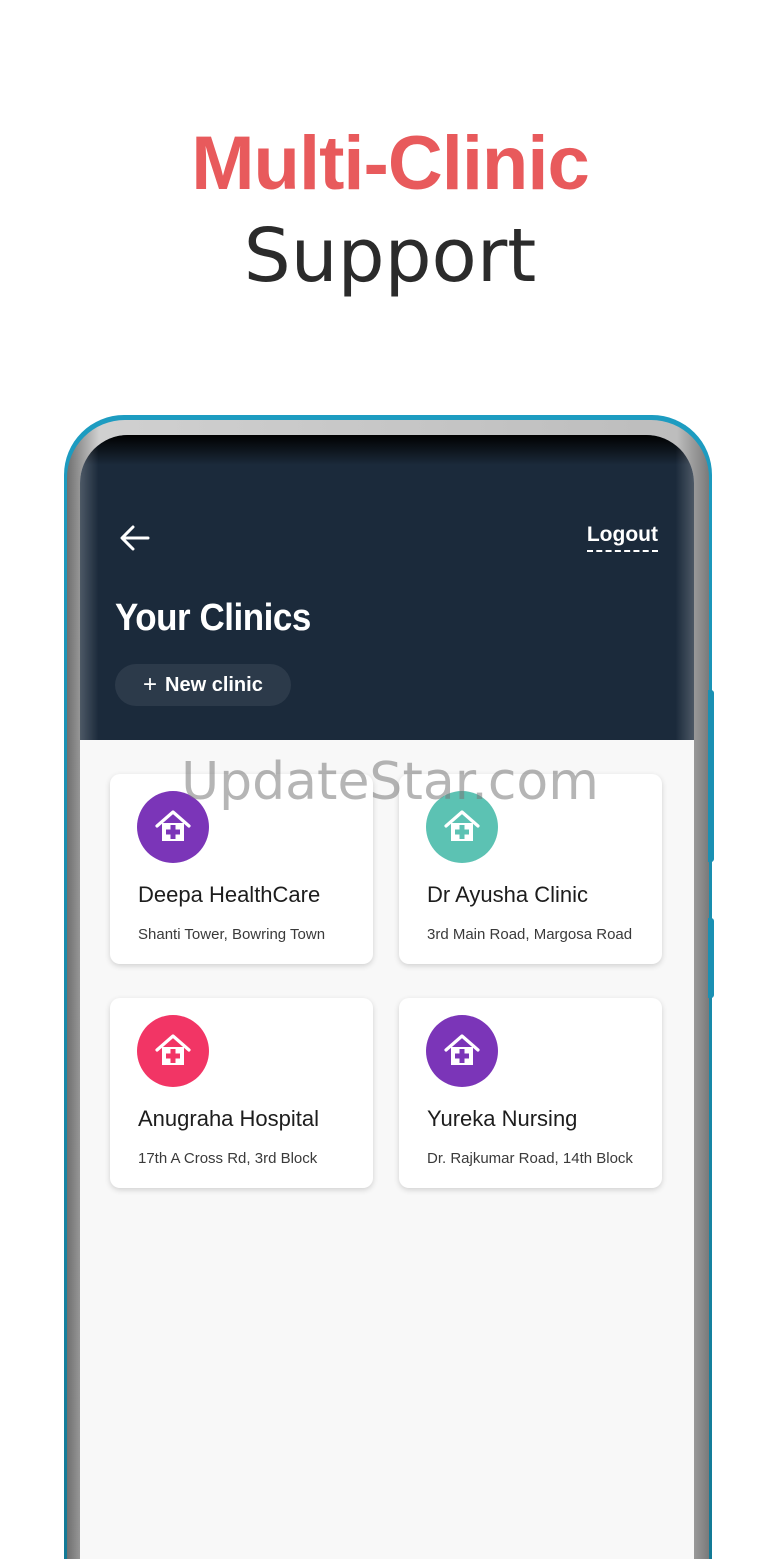  What do you see at coordinates (229, 1118) in the screenshot?
I see `clinic-name: Anugraha Hospital` at bounding box center [229, 1118].